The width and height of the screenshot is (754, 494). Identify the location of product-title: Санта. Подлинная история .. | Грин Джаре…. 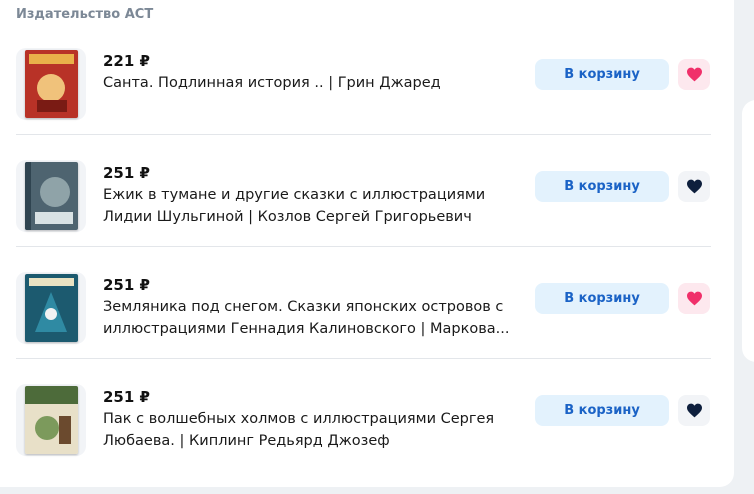
(313, 83).